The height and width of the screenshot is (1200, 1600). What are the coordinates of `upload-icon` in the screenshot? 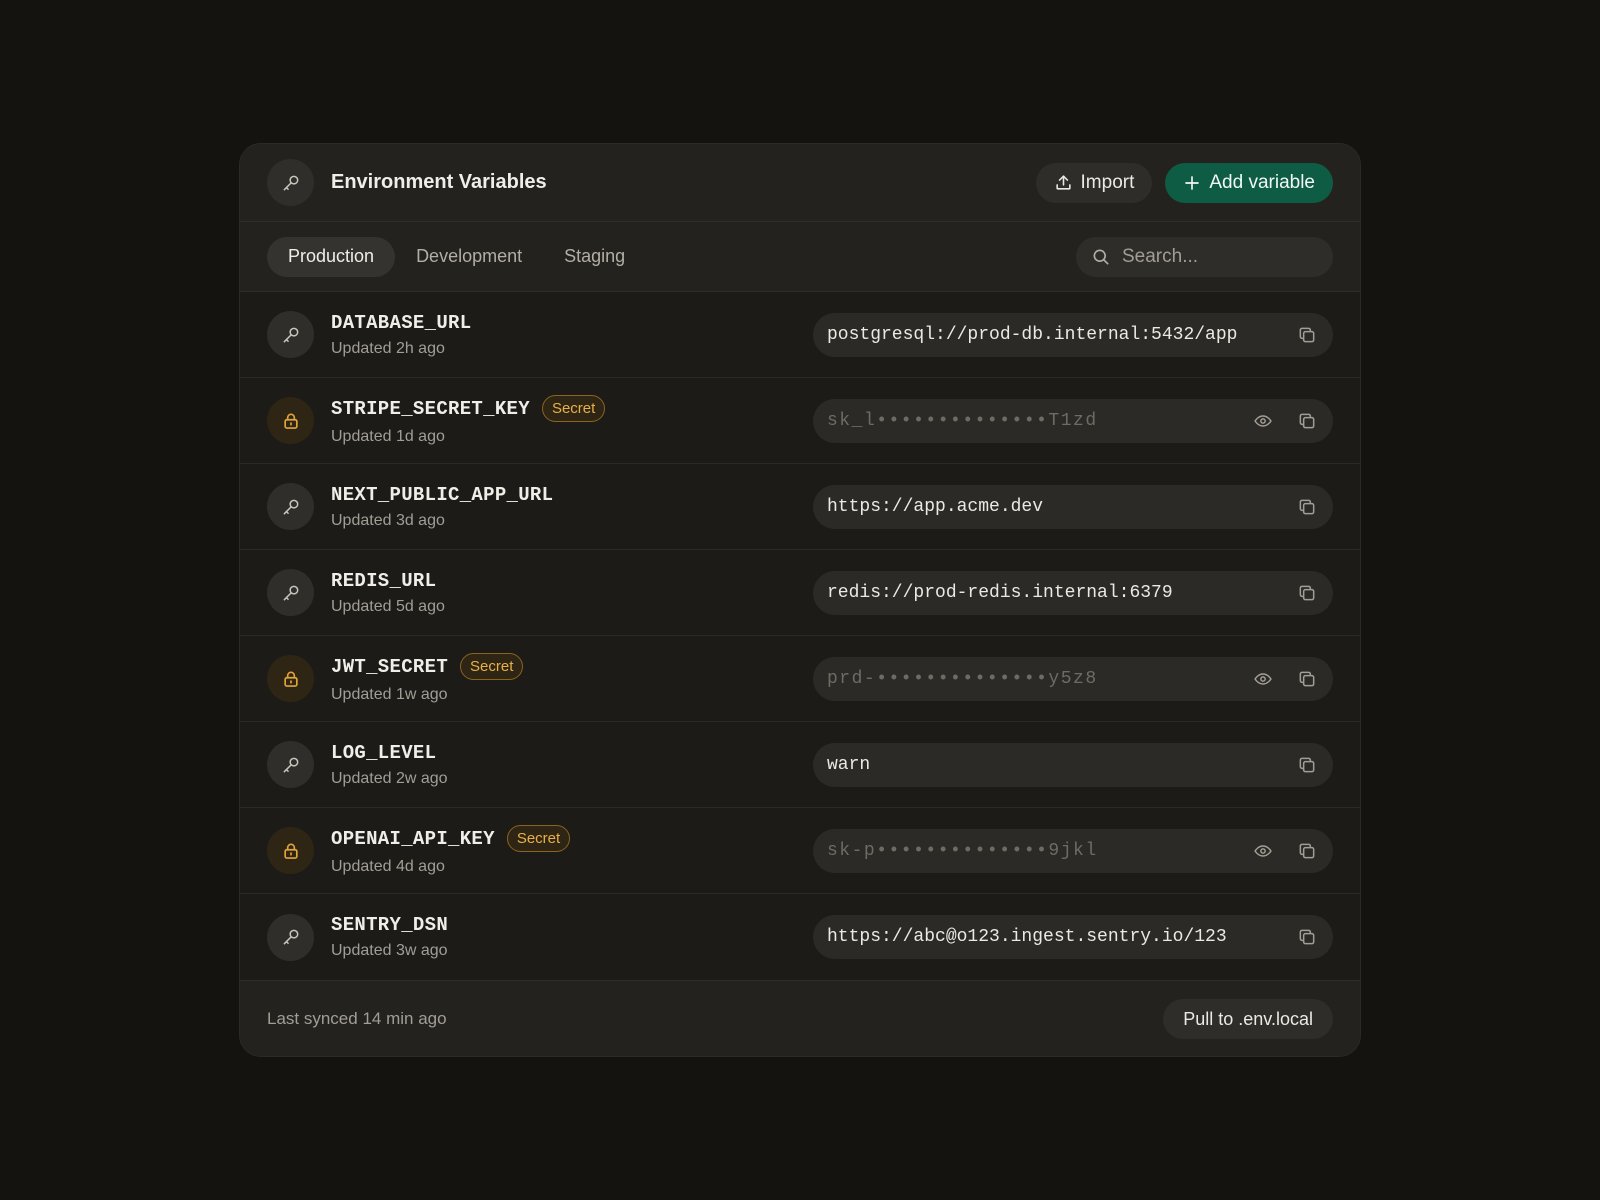 It's located at (1063, 182).